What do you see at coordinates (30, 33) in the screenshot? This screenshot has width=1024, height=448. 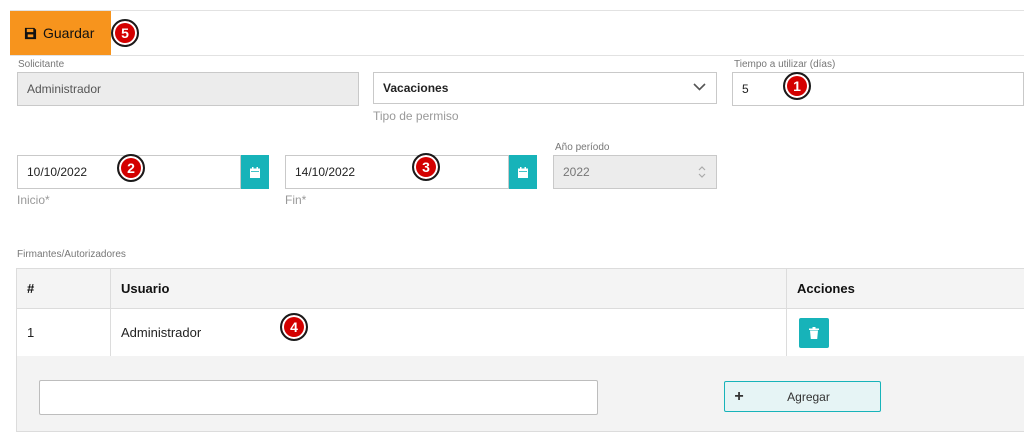 I see `floppy-disk-icon` at bounding box center [30, 33].